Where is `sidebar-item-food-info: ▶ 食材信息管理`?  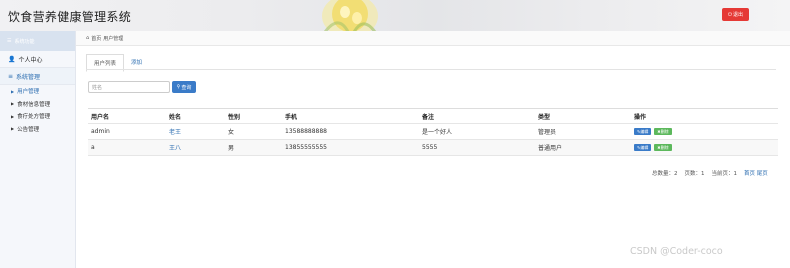 sidebar-item-food-info: ▶ 食材信息管理 is located at coordinates (37, 104).